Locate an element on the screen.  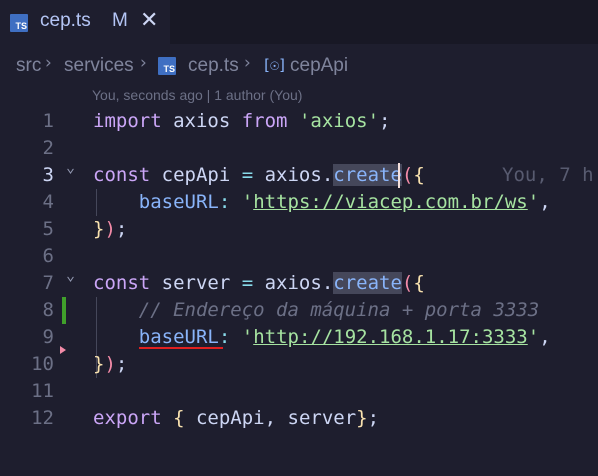
code-line: 4 baseURL: 'https://viacep.com.br/ws', is located at coordinates (299, 202).